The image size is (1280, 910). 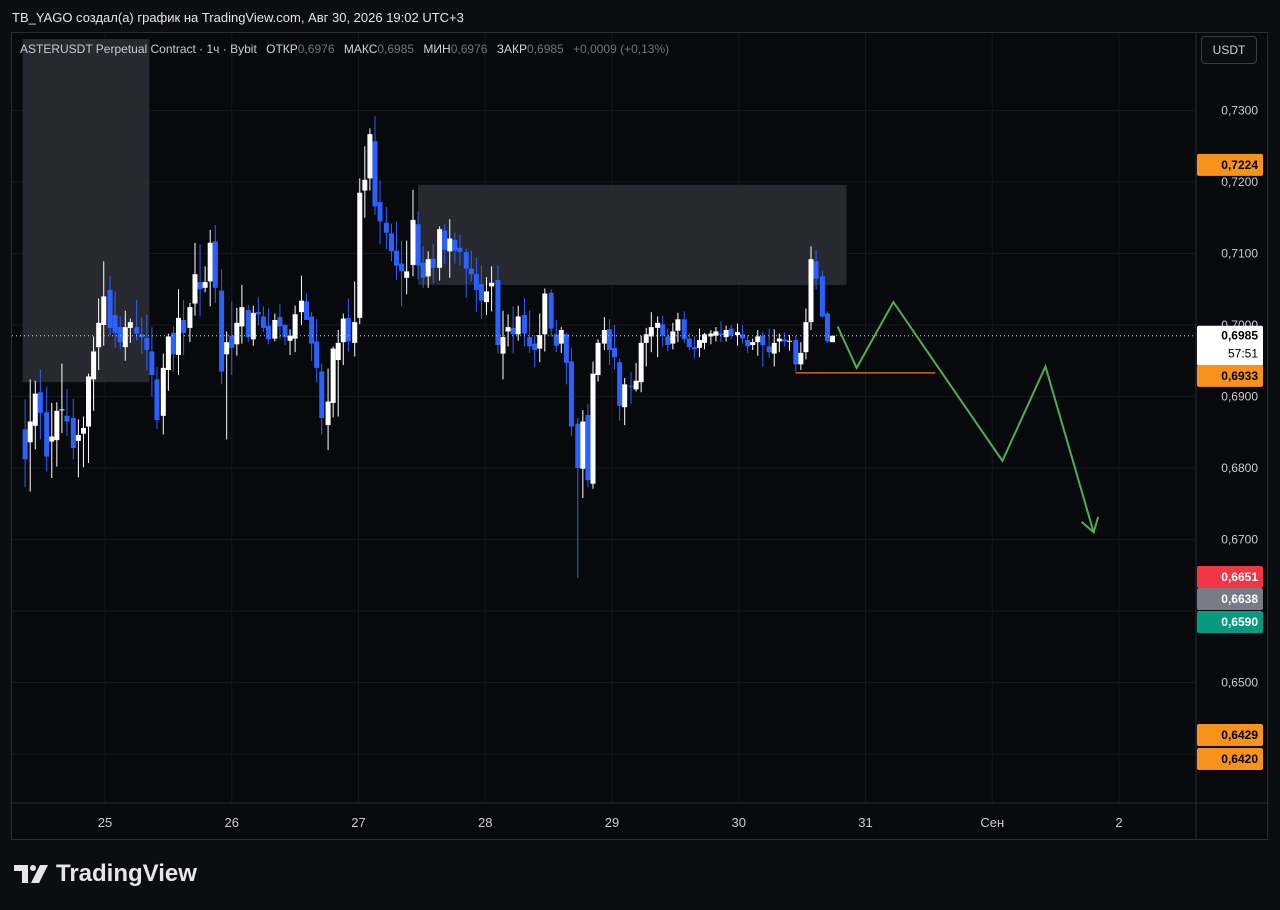 I want to click on open-label: ОТКР, so click(x=282, y=49).